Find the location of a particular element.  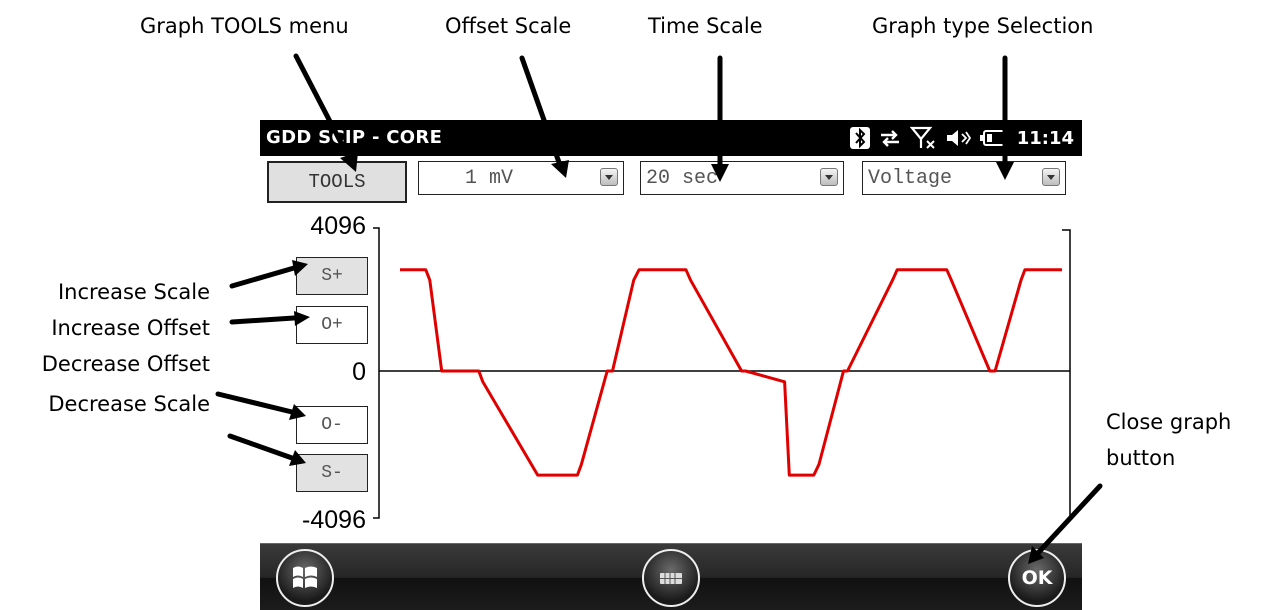

arrowhead-increase-offset is located at coordinates (302, 318).